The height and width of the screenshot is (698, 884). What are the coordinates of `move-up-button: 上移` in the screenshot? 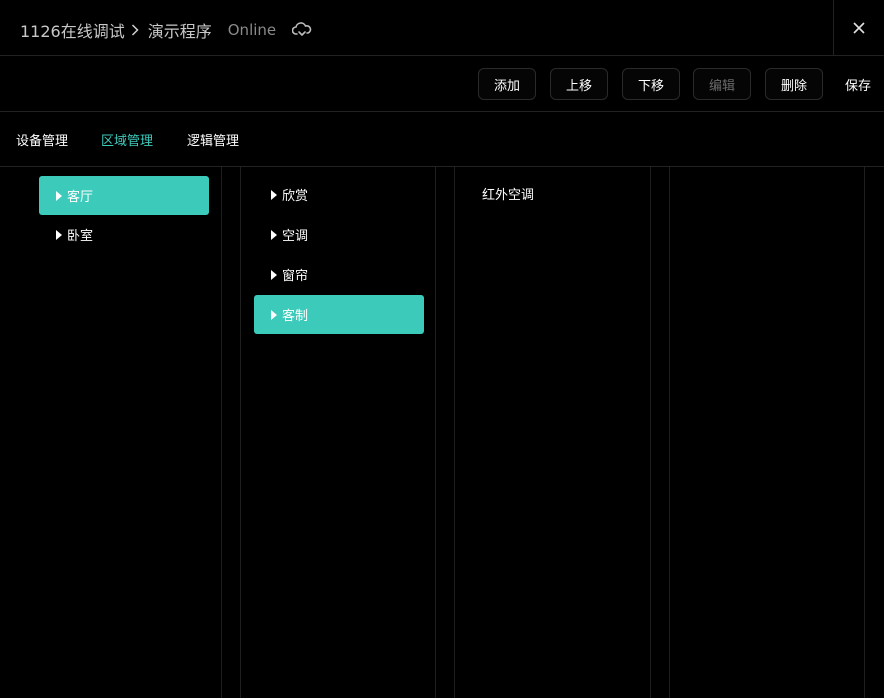 It's located at (579, 84).